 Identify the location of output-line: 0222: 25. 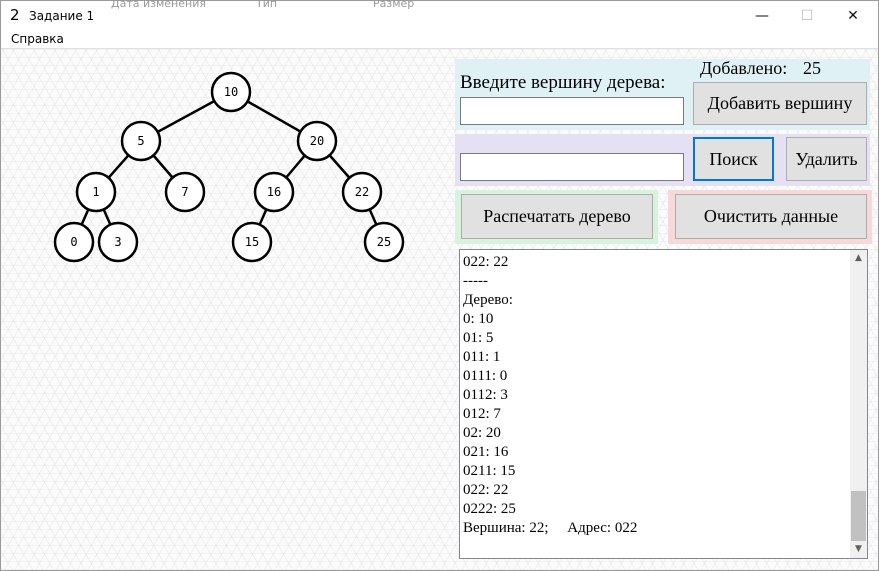
(489, 509).